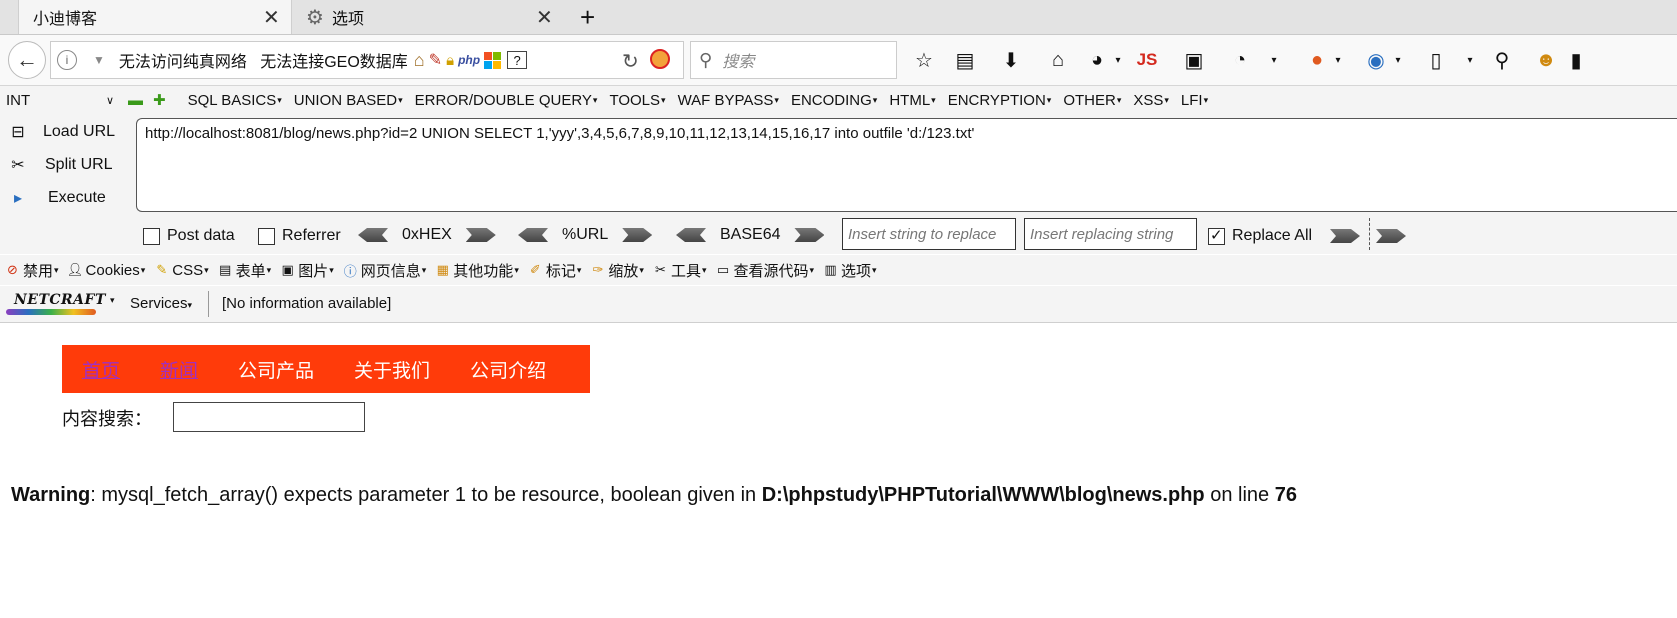  Describe the element at coordinates (1110, 234) in the screenshot. I see `insert-replacing-input: Insert replacing string` at that location.